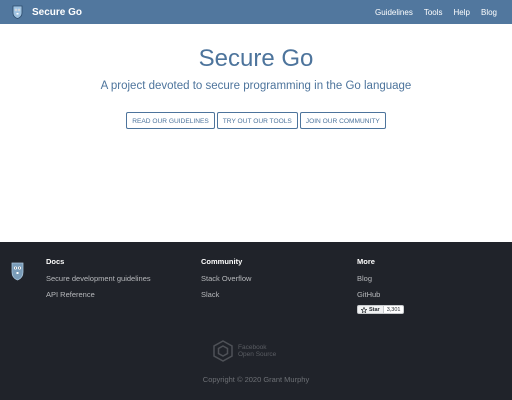  I want to click on footer-link-blog: Blog, so click(380, 278).